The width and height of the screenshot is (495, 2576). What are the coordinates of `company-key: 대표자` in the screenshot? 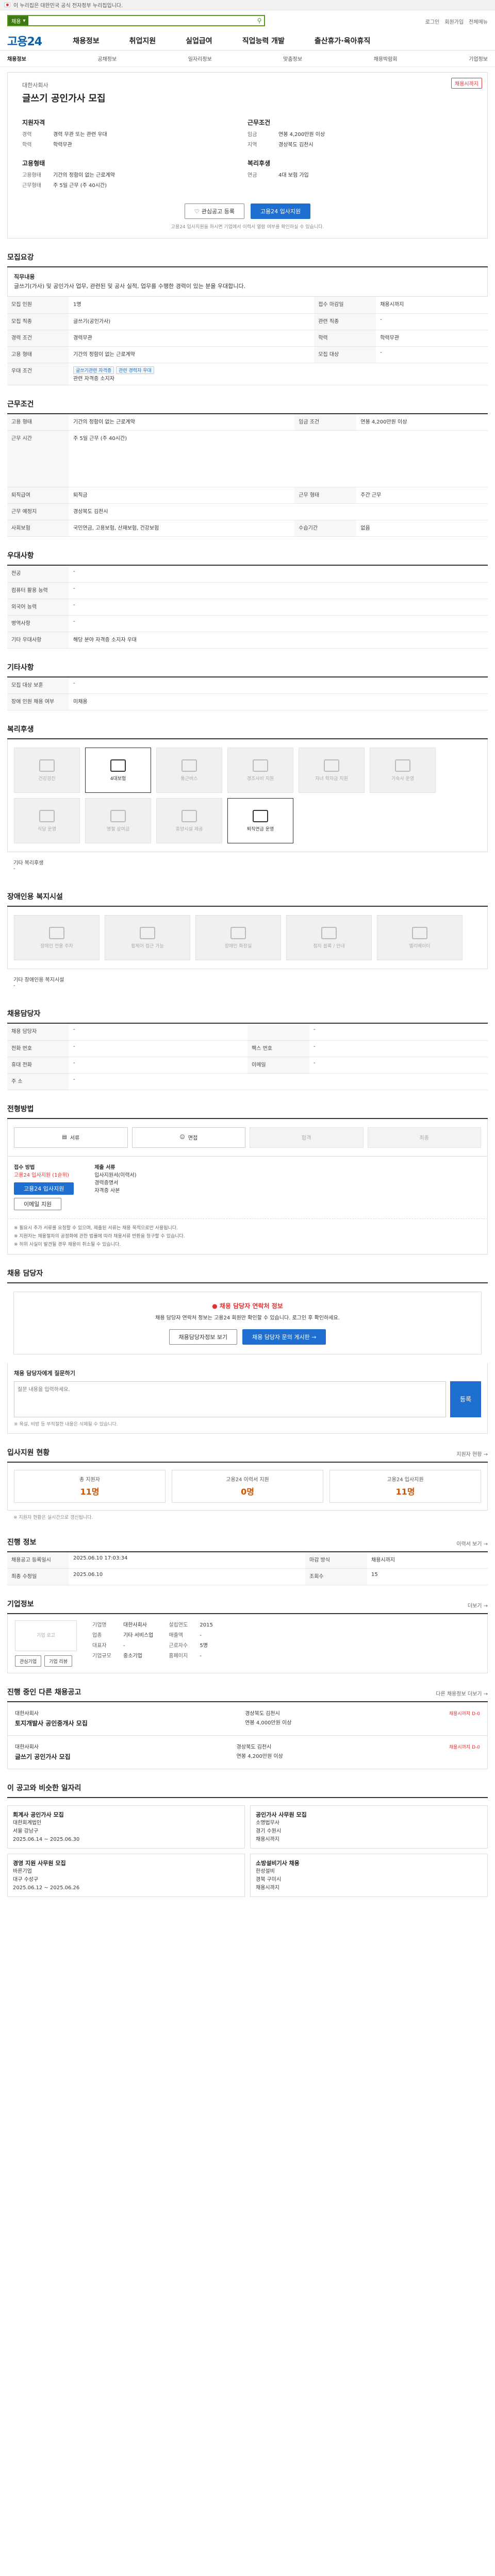 It's located at (99, 1646).